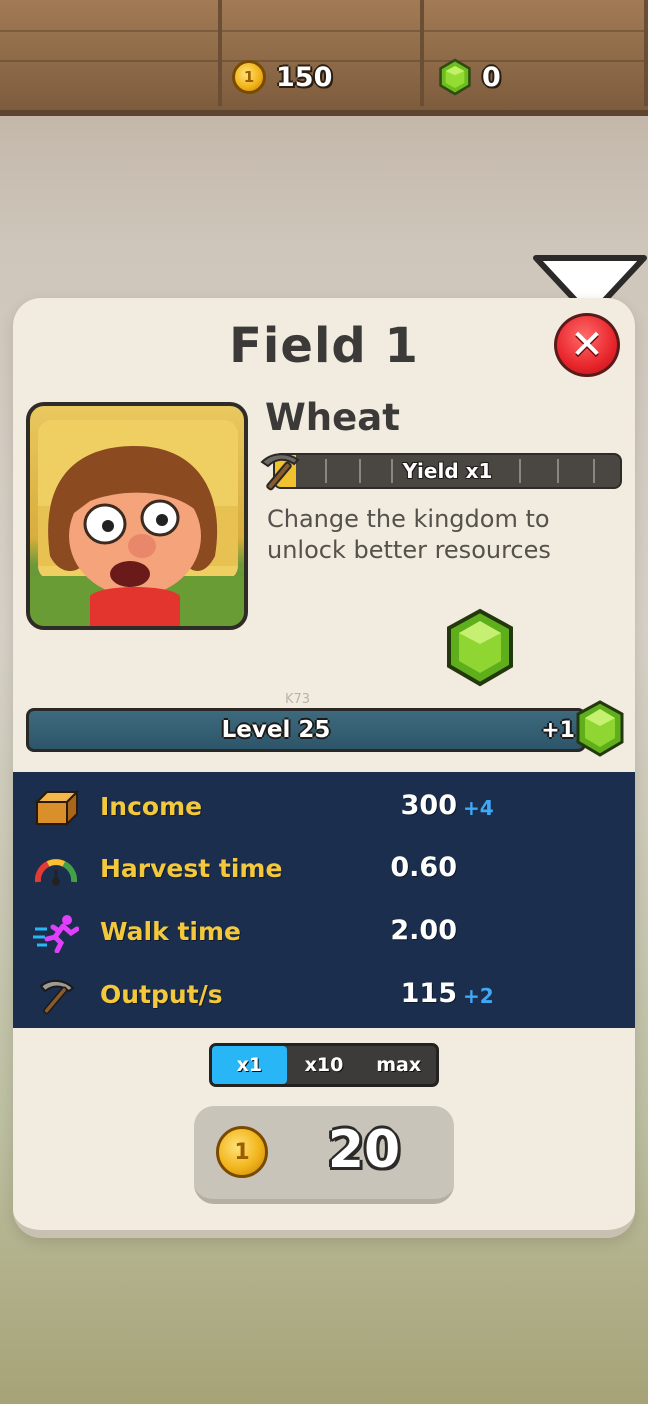  I want to click on yield-progress-bar: Yield x1, so click(447, 471).